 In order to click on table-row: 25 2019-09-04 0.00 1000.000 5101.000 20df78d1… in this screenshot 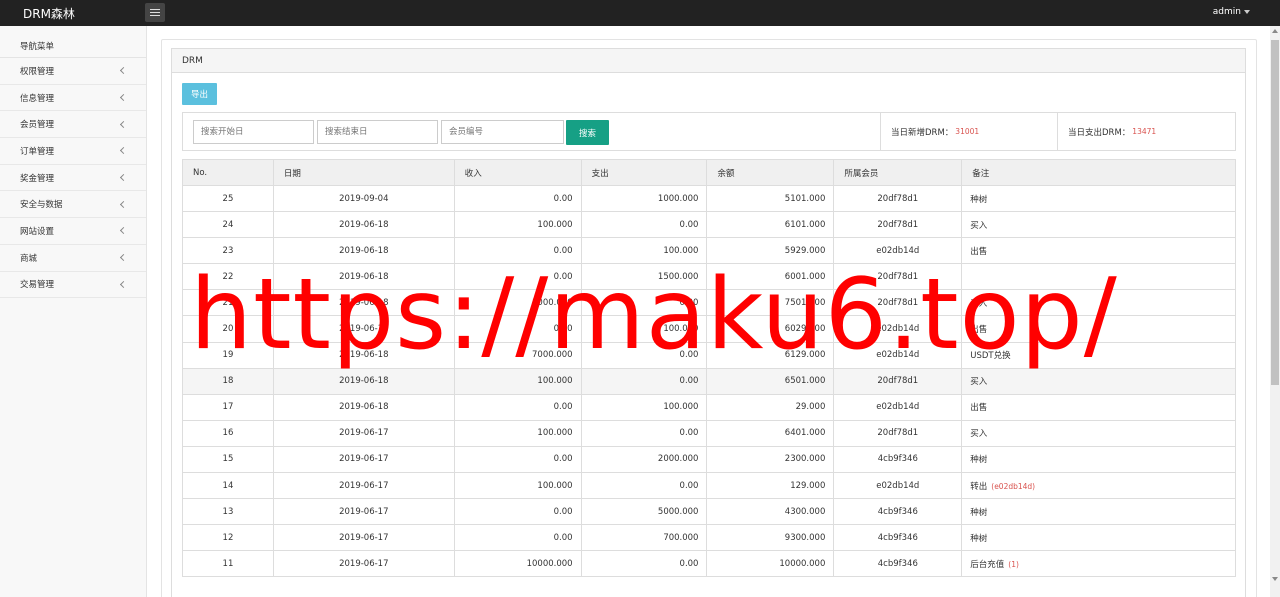, I will do `click(709, 198)`.